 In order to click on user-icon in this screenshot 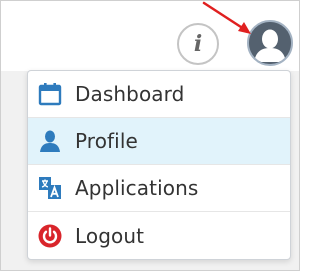, I will do `click(50, 141)`.